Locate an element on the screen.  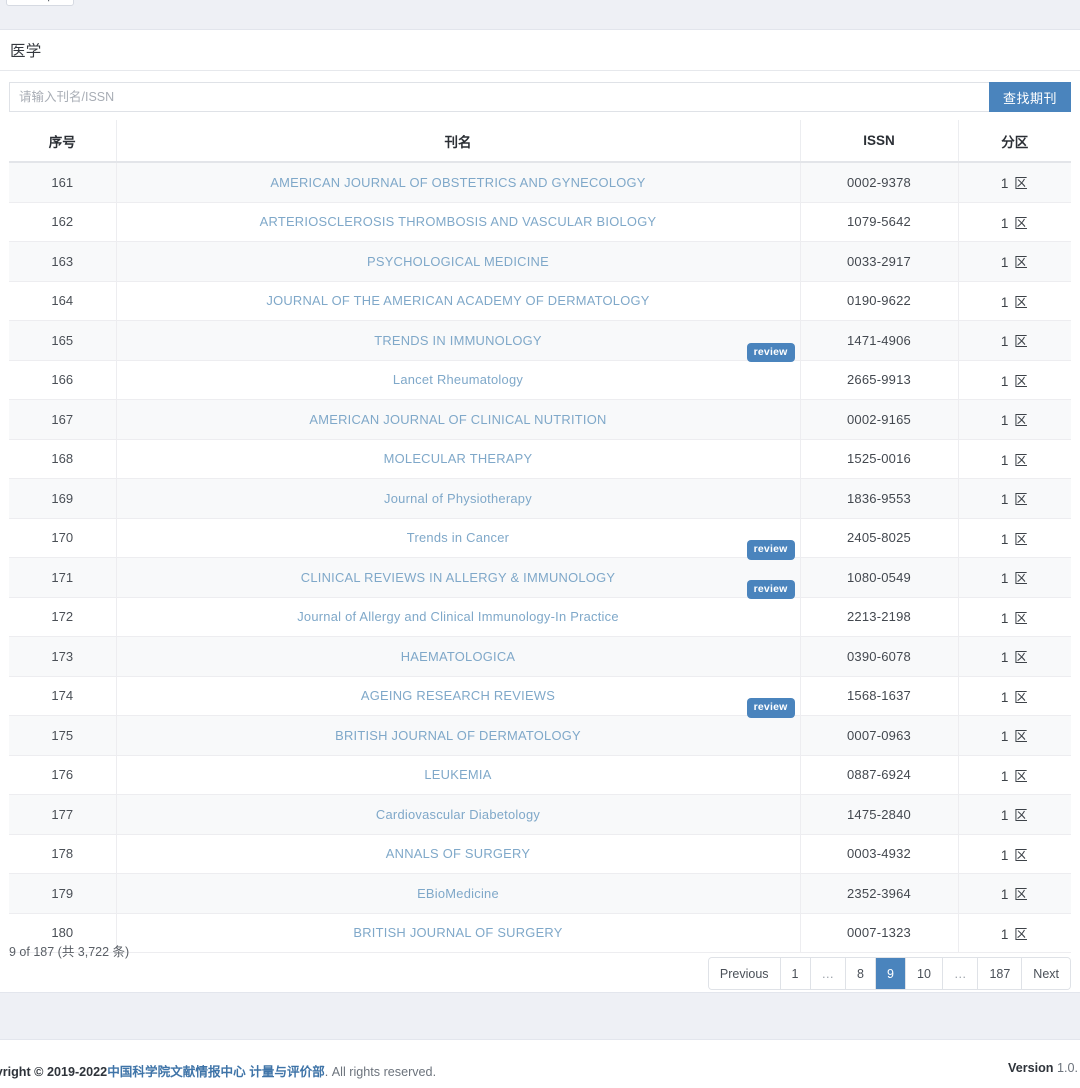
table-row: 179 EBioMedicine 2352-3964 1 区 is located at coordinates (540, 893).